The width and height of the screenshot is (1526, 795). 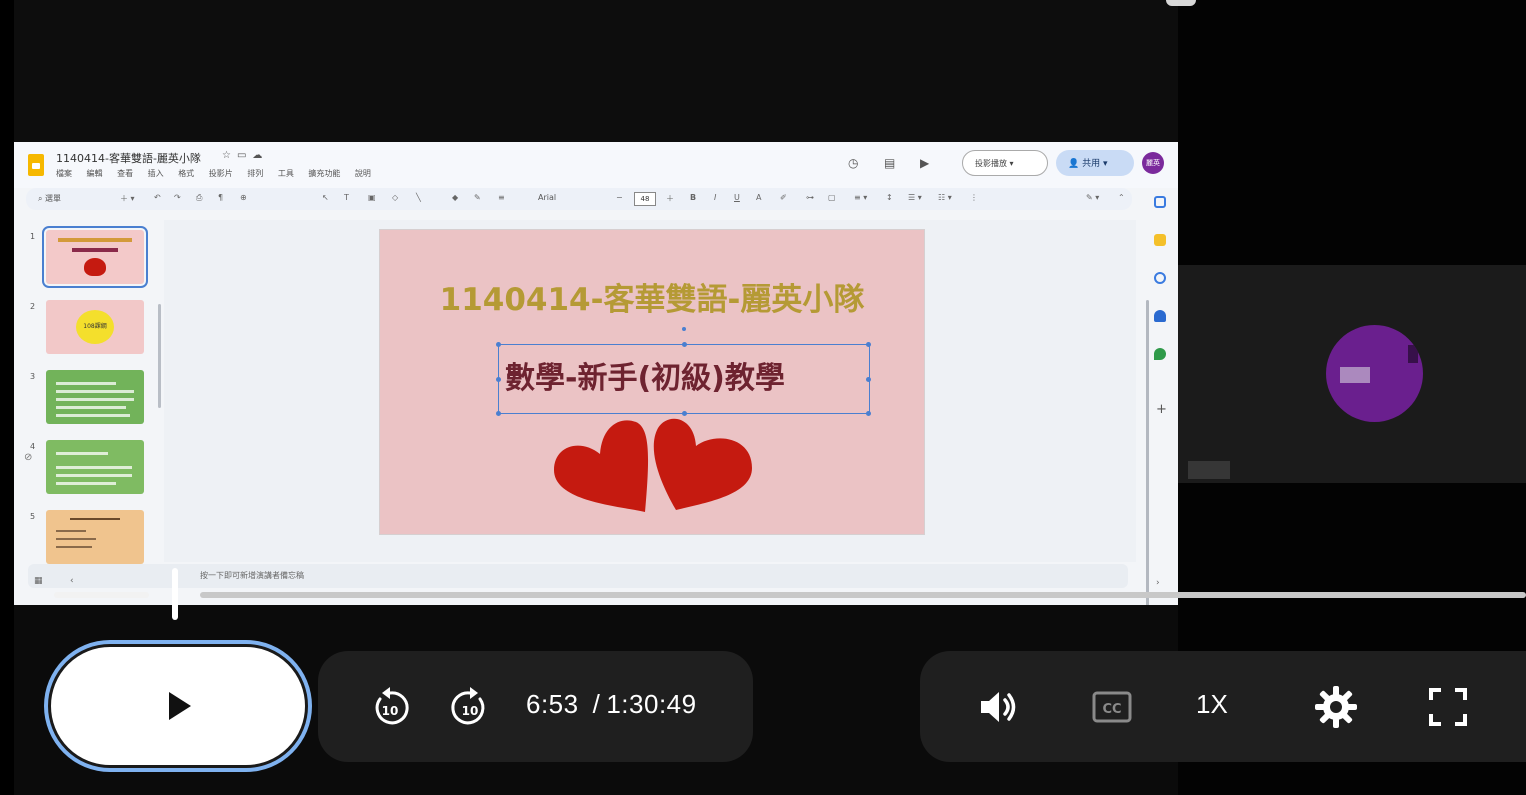 What do you see at coordinates (219, 173) in the screenshot?
I see `menu-bar: 檔案 編輯 查看 插入 格式 投影片 排列 工具 擴充功能 說明` at bounding box center [219, 173].